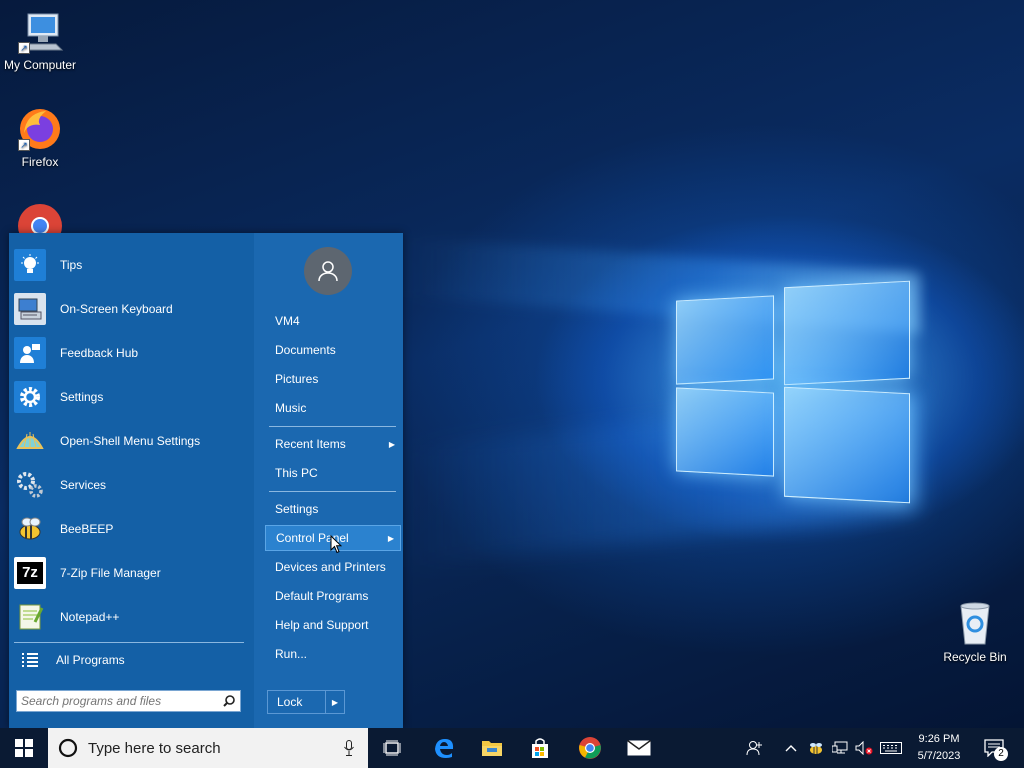 Image resolution: width=1024 pixels, height=768 pixels. What do you see at coordinates (30, 353) in the screenshot?
I see `feedback-icon` at bounding box center [30, 353].